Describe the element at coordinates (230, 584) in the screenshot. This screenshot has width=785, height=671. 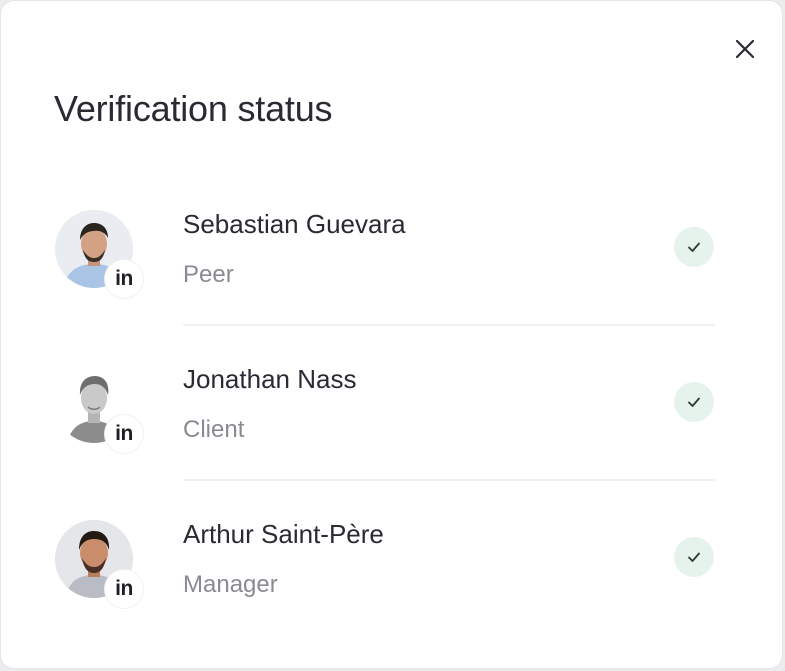
I see `verifier-role: Manager` at that location.